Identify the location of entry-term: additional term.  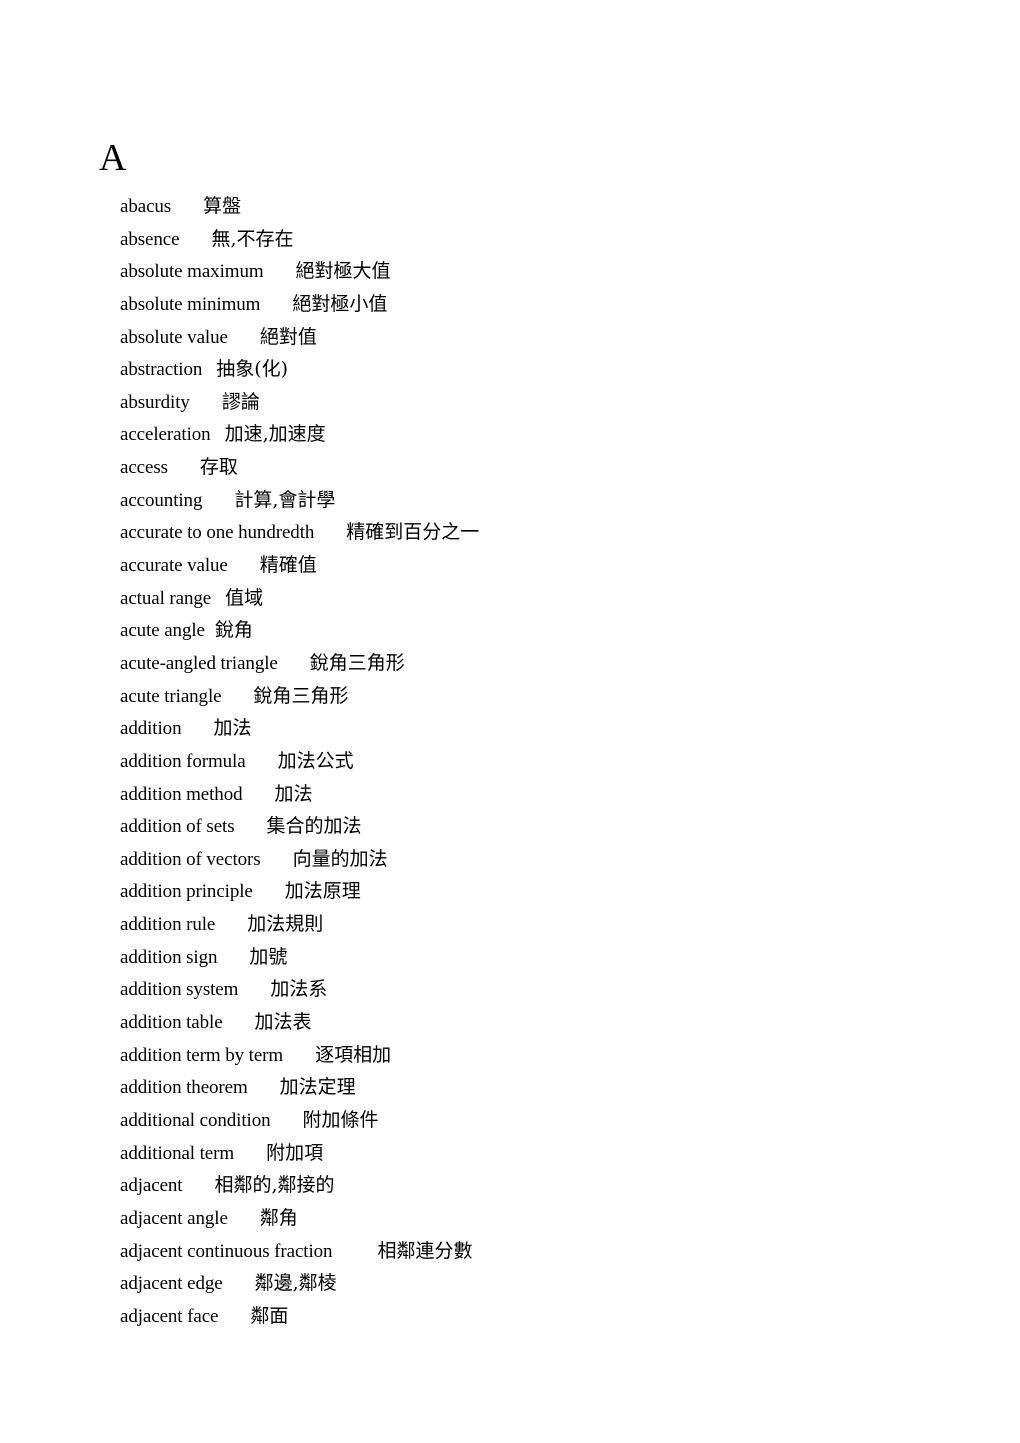
(177, 1153).